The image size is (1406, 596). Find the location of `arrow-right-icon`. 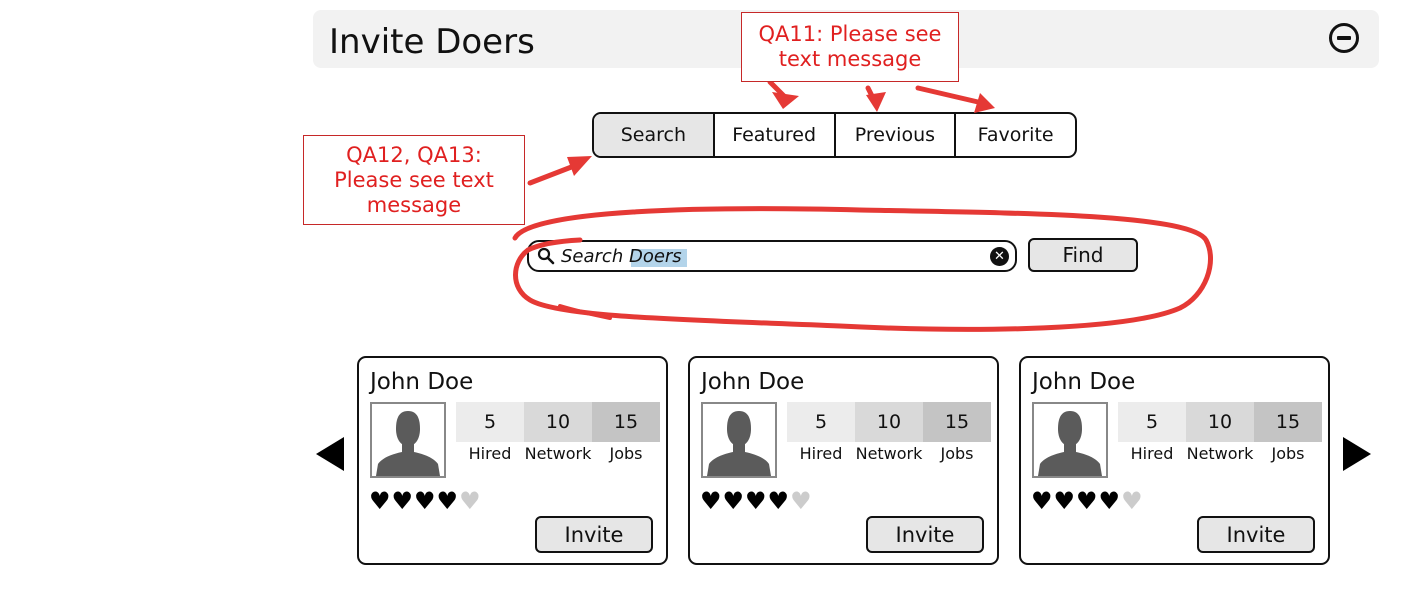

arrow-right-icon is located at coordinates (1357, 454).